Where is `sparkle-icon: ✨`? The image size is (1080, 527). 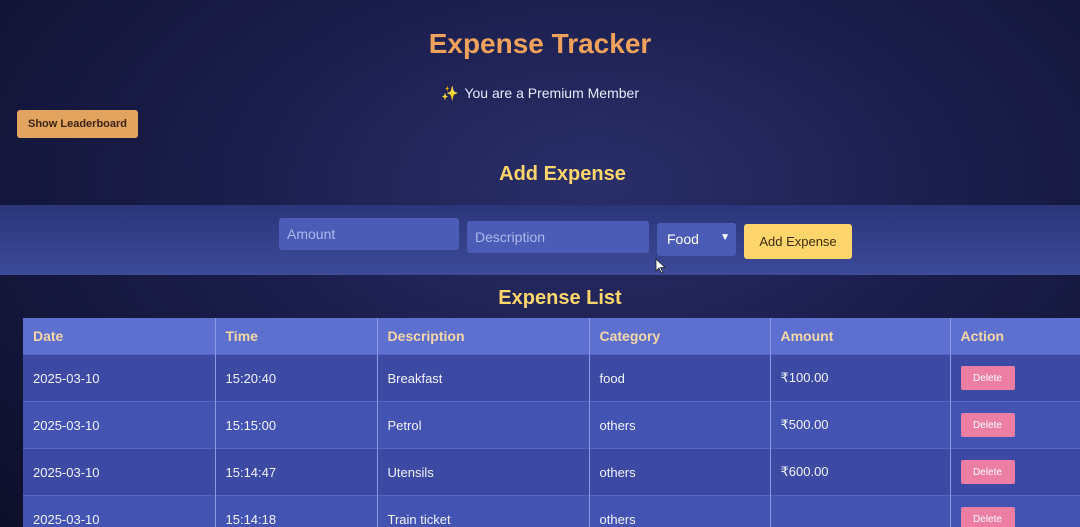 sparkle-icon: ✨ is located at coordinates (450, 93).